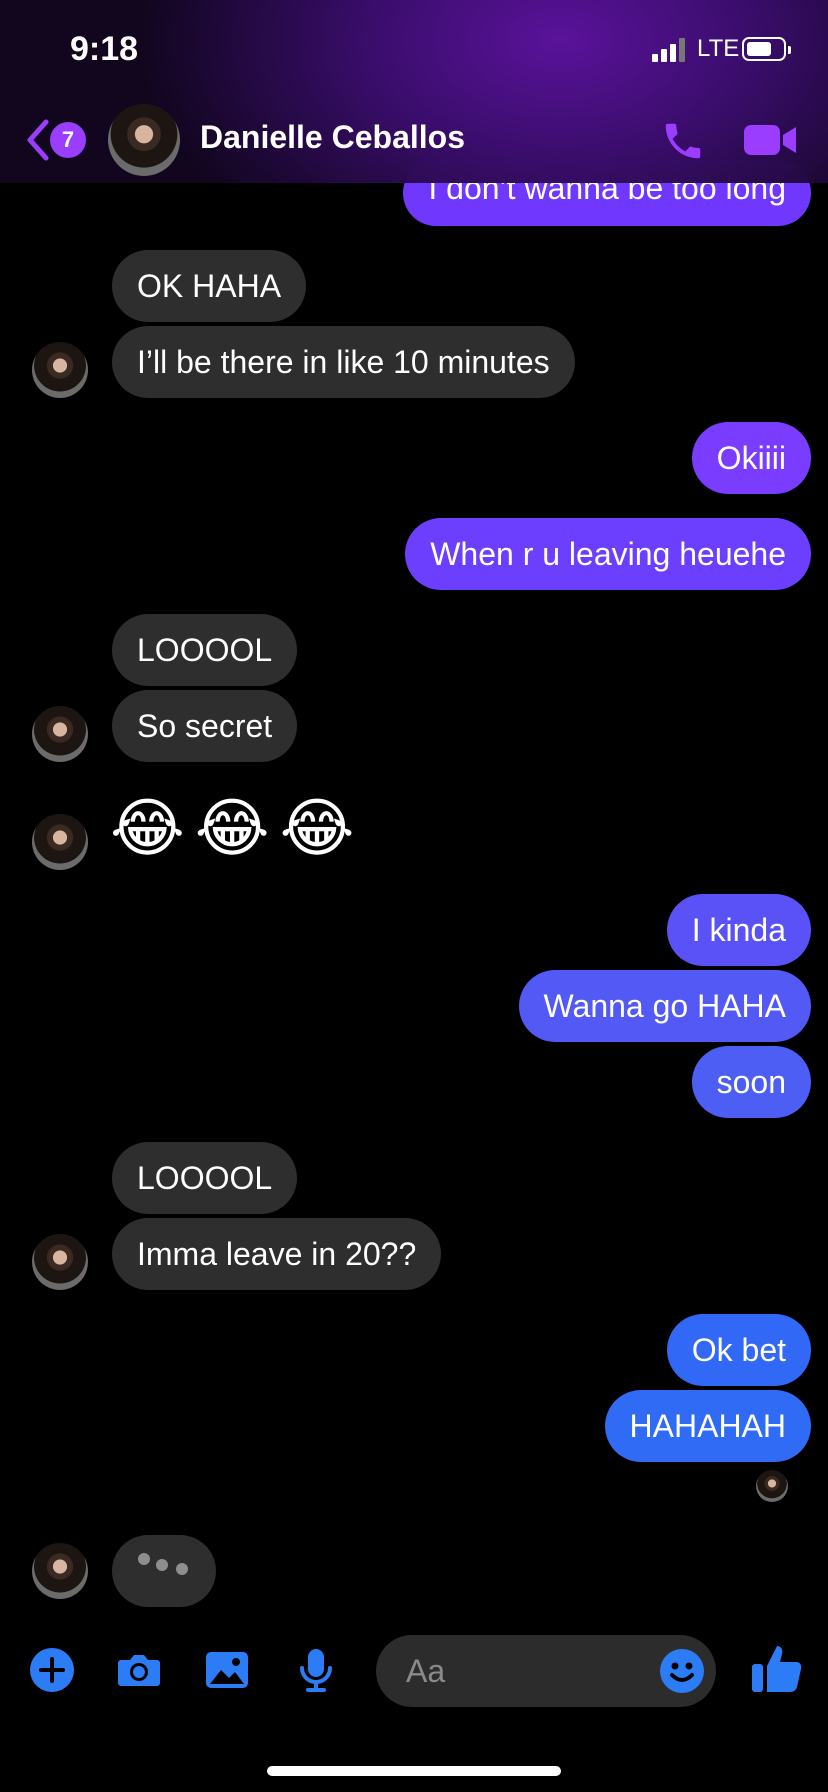 The width and height of the screenshot is (828, 1792). I want to click on read-receipt-avatar, so click(772, 1486).